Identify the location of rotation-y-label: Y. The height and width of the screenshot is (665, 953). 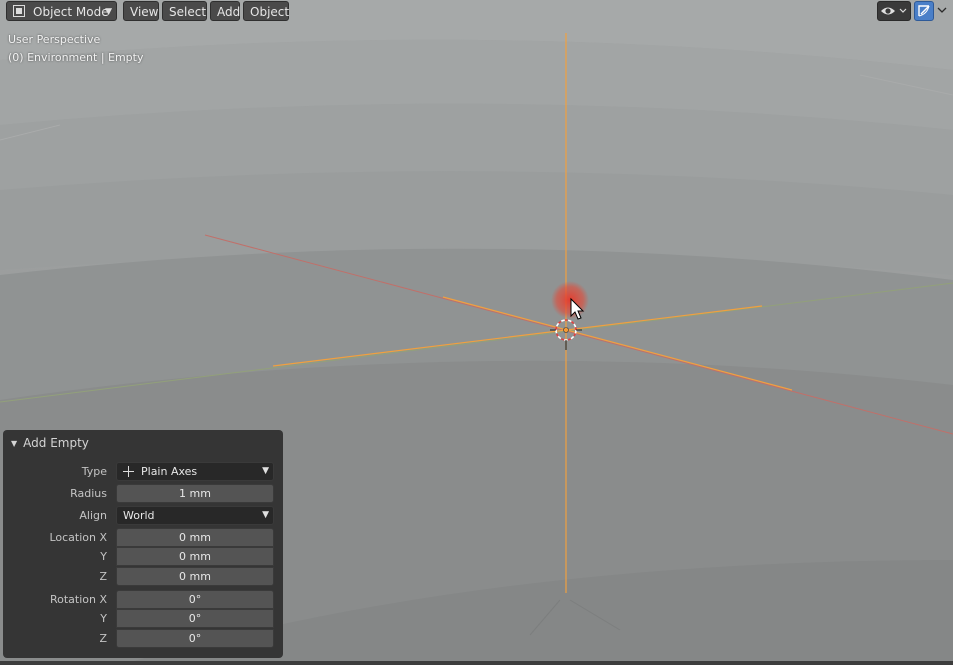
(103, 618).